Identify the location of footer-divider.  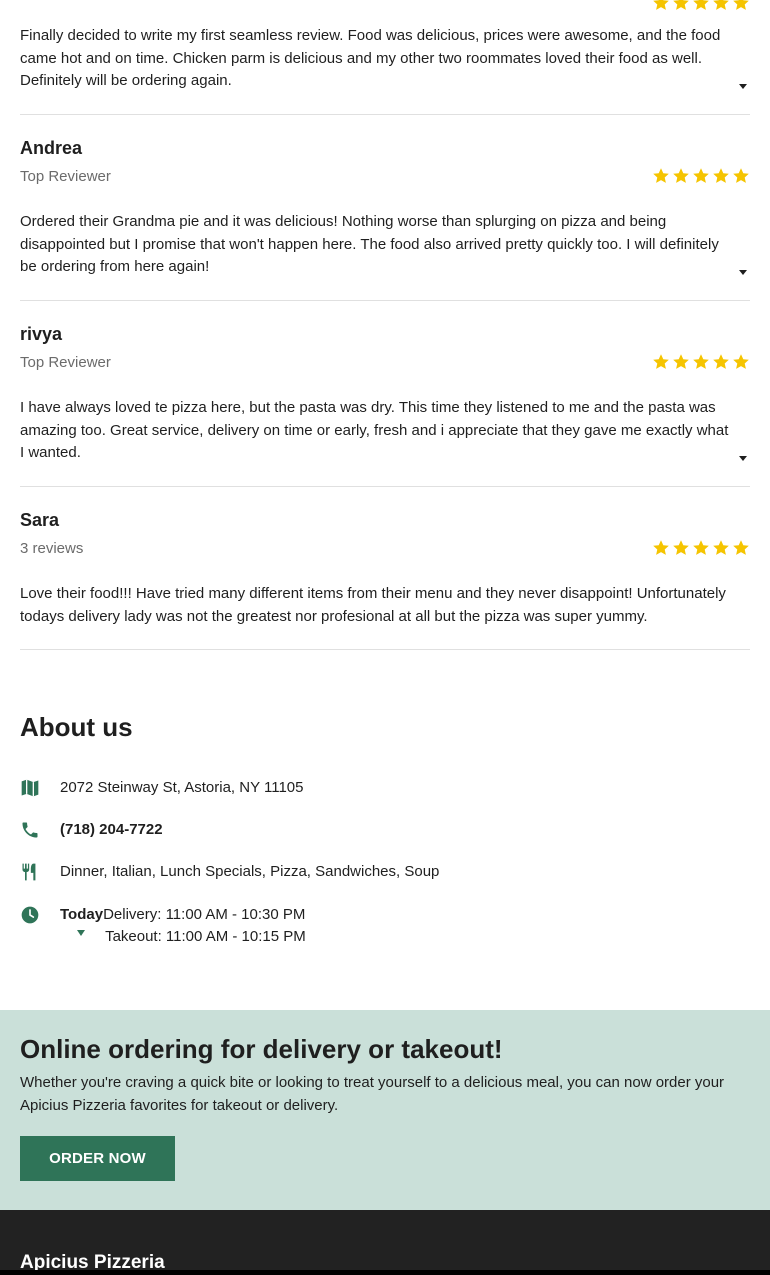
(385, 1272).